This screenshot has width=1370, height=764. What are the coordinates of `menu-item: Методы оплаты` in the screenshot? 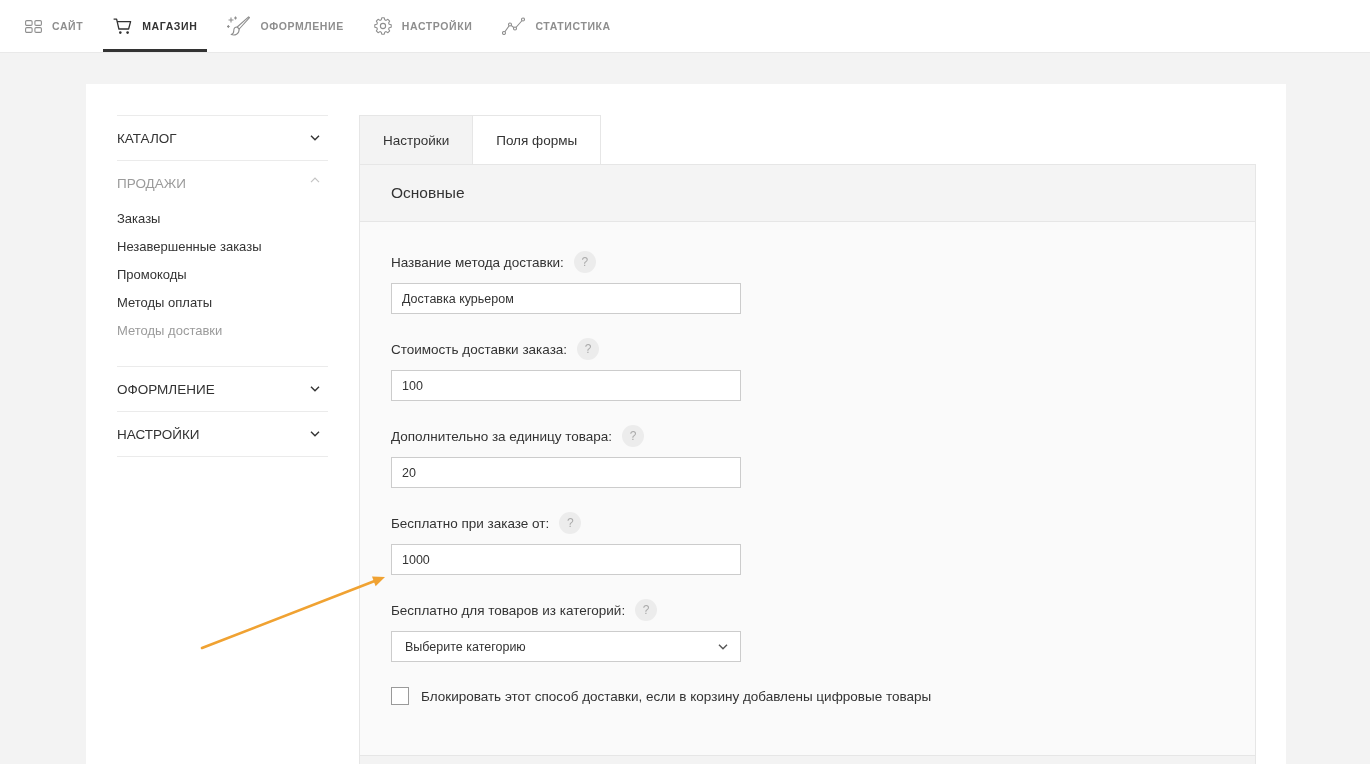 It's located at (165, 303).